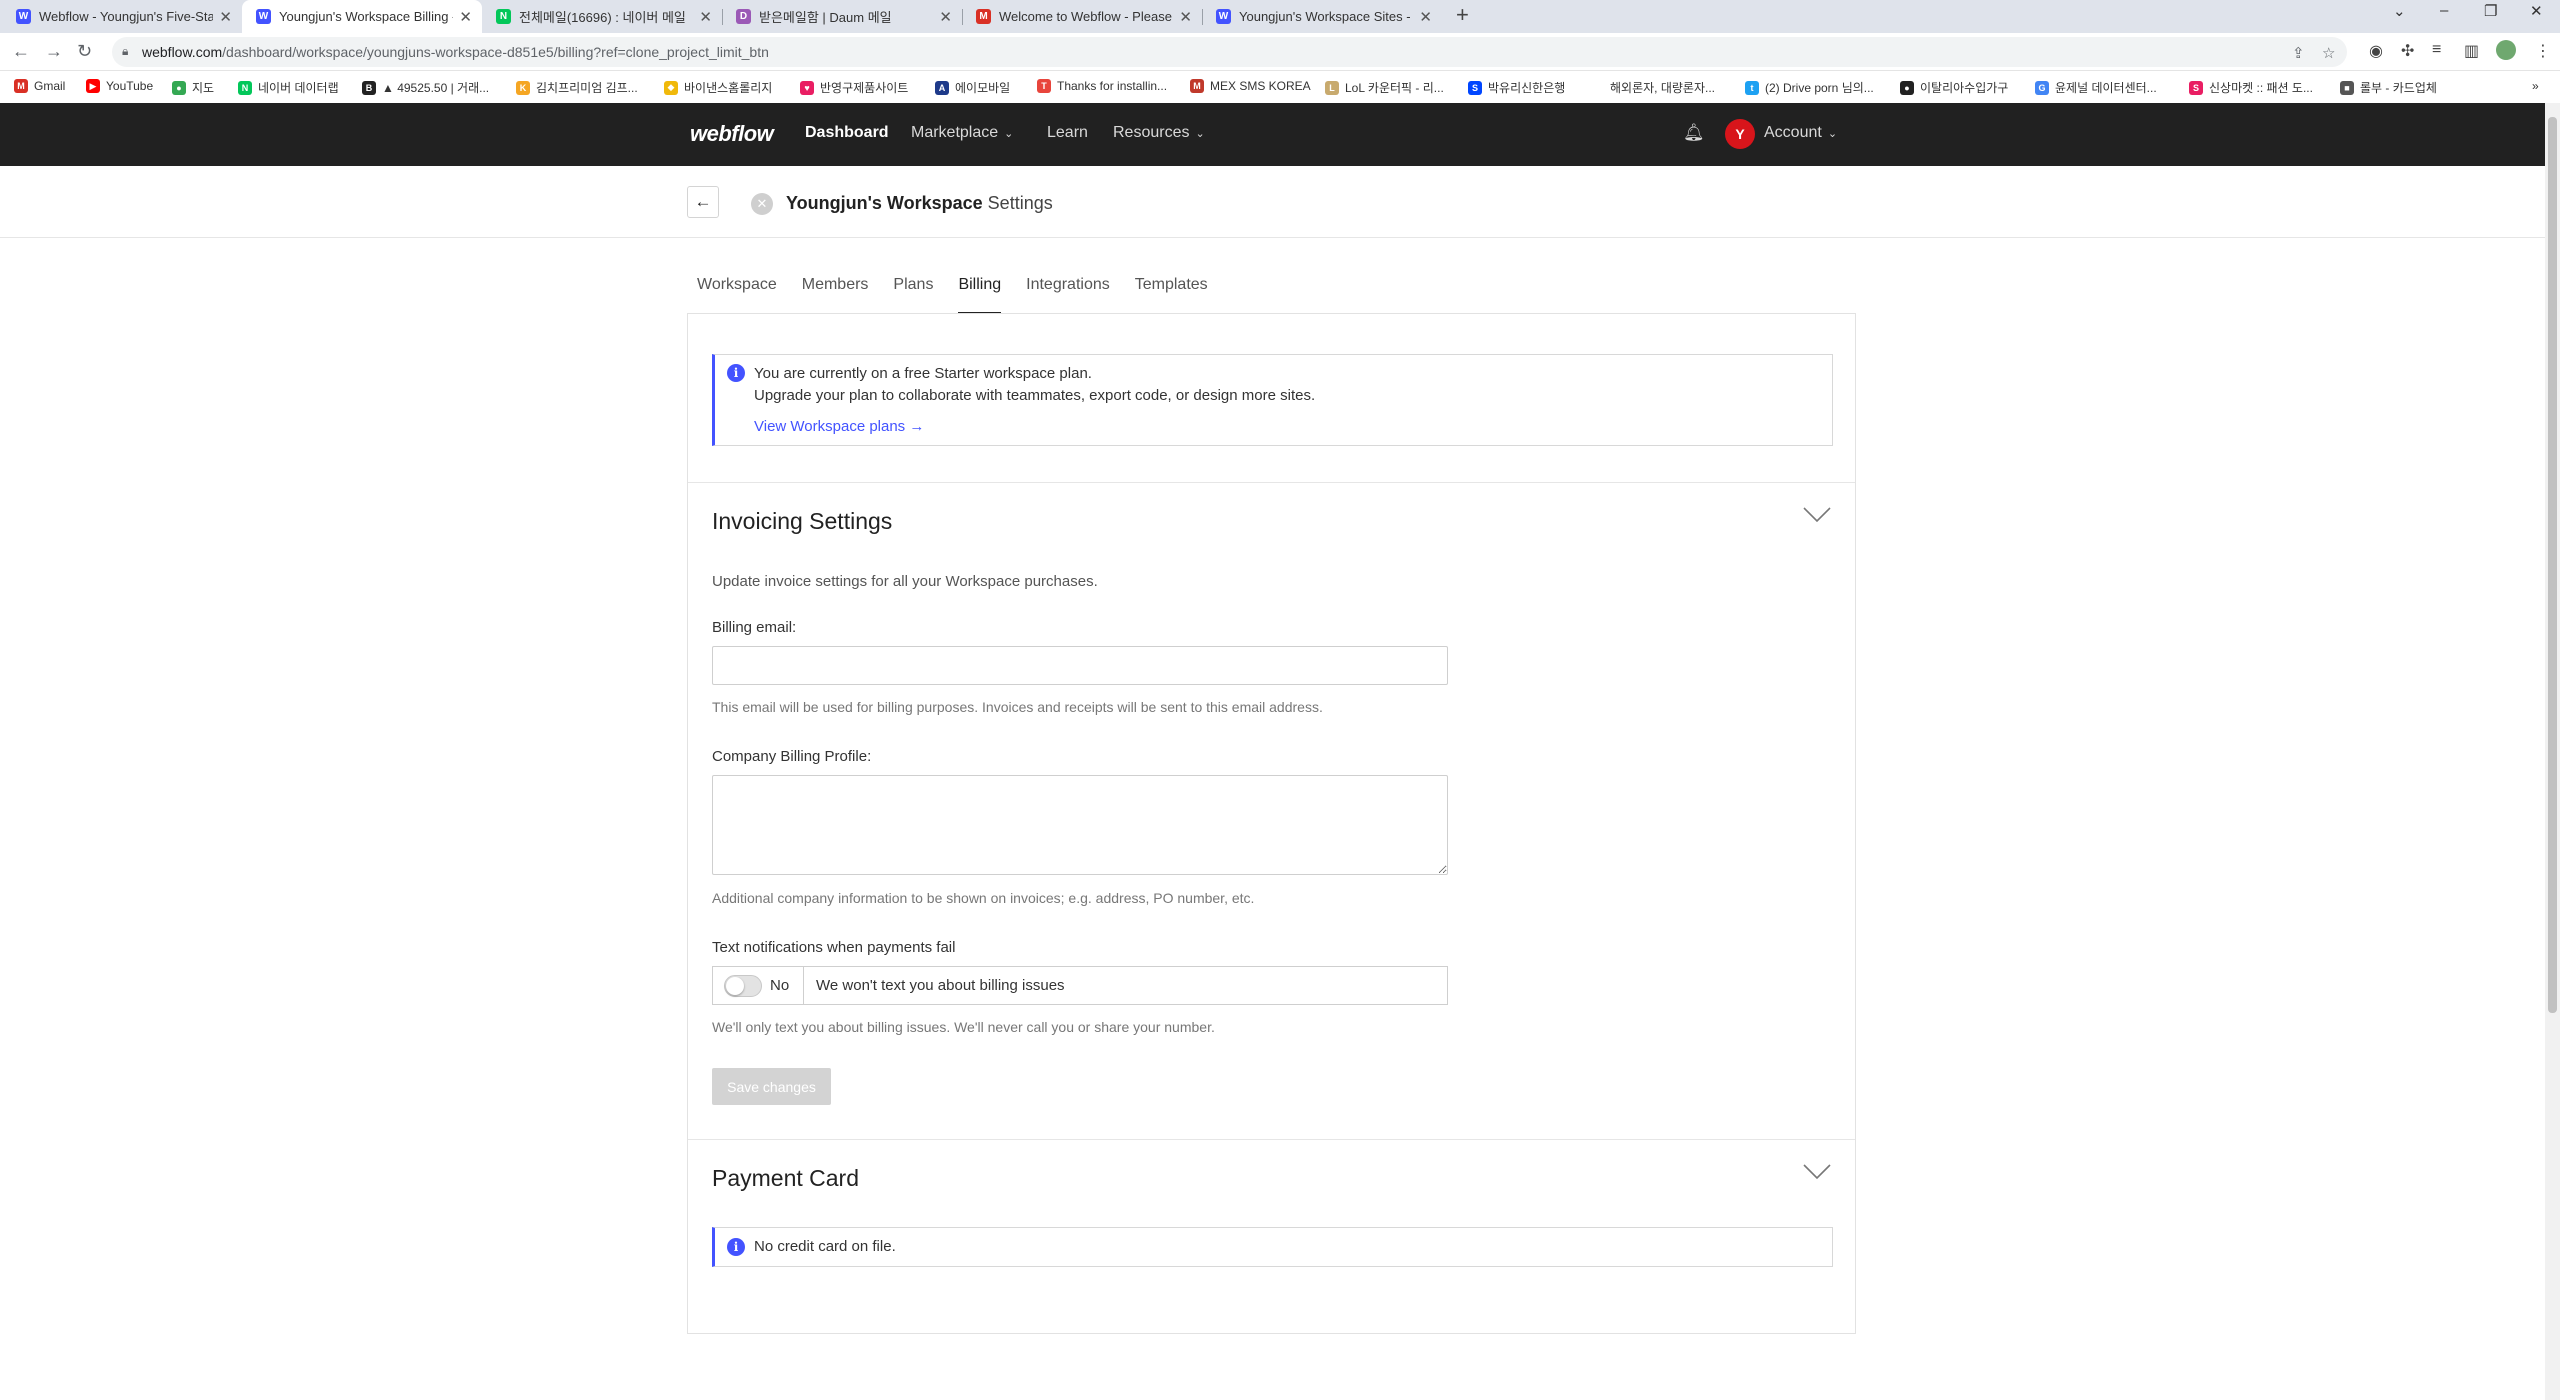 The width and height of the screenshot is (2560, 1400). Describe the element at coordinates (1516, 87) in the screenshot. I see `bookmark-item: S 박유리신한은행` at that location.